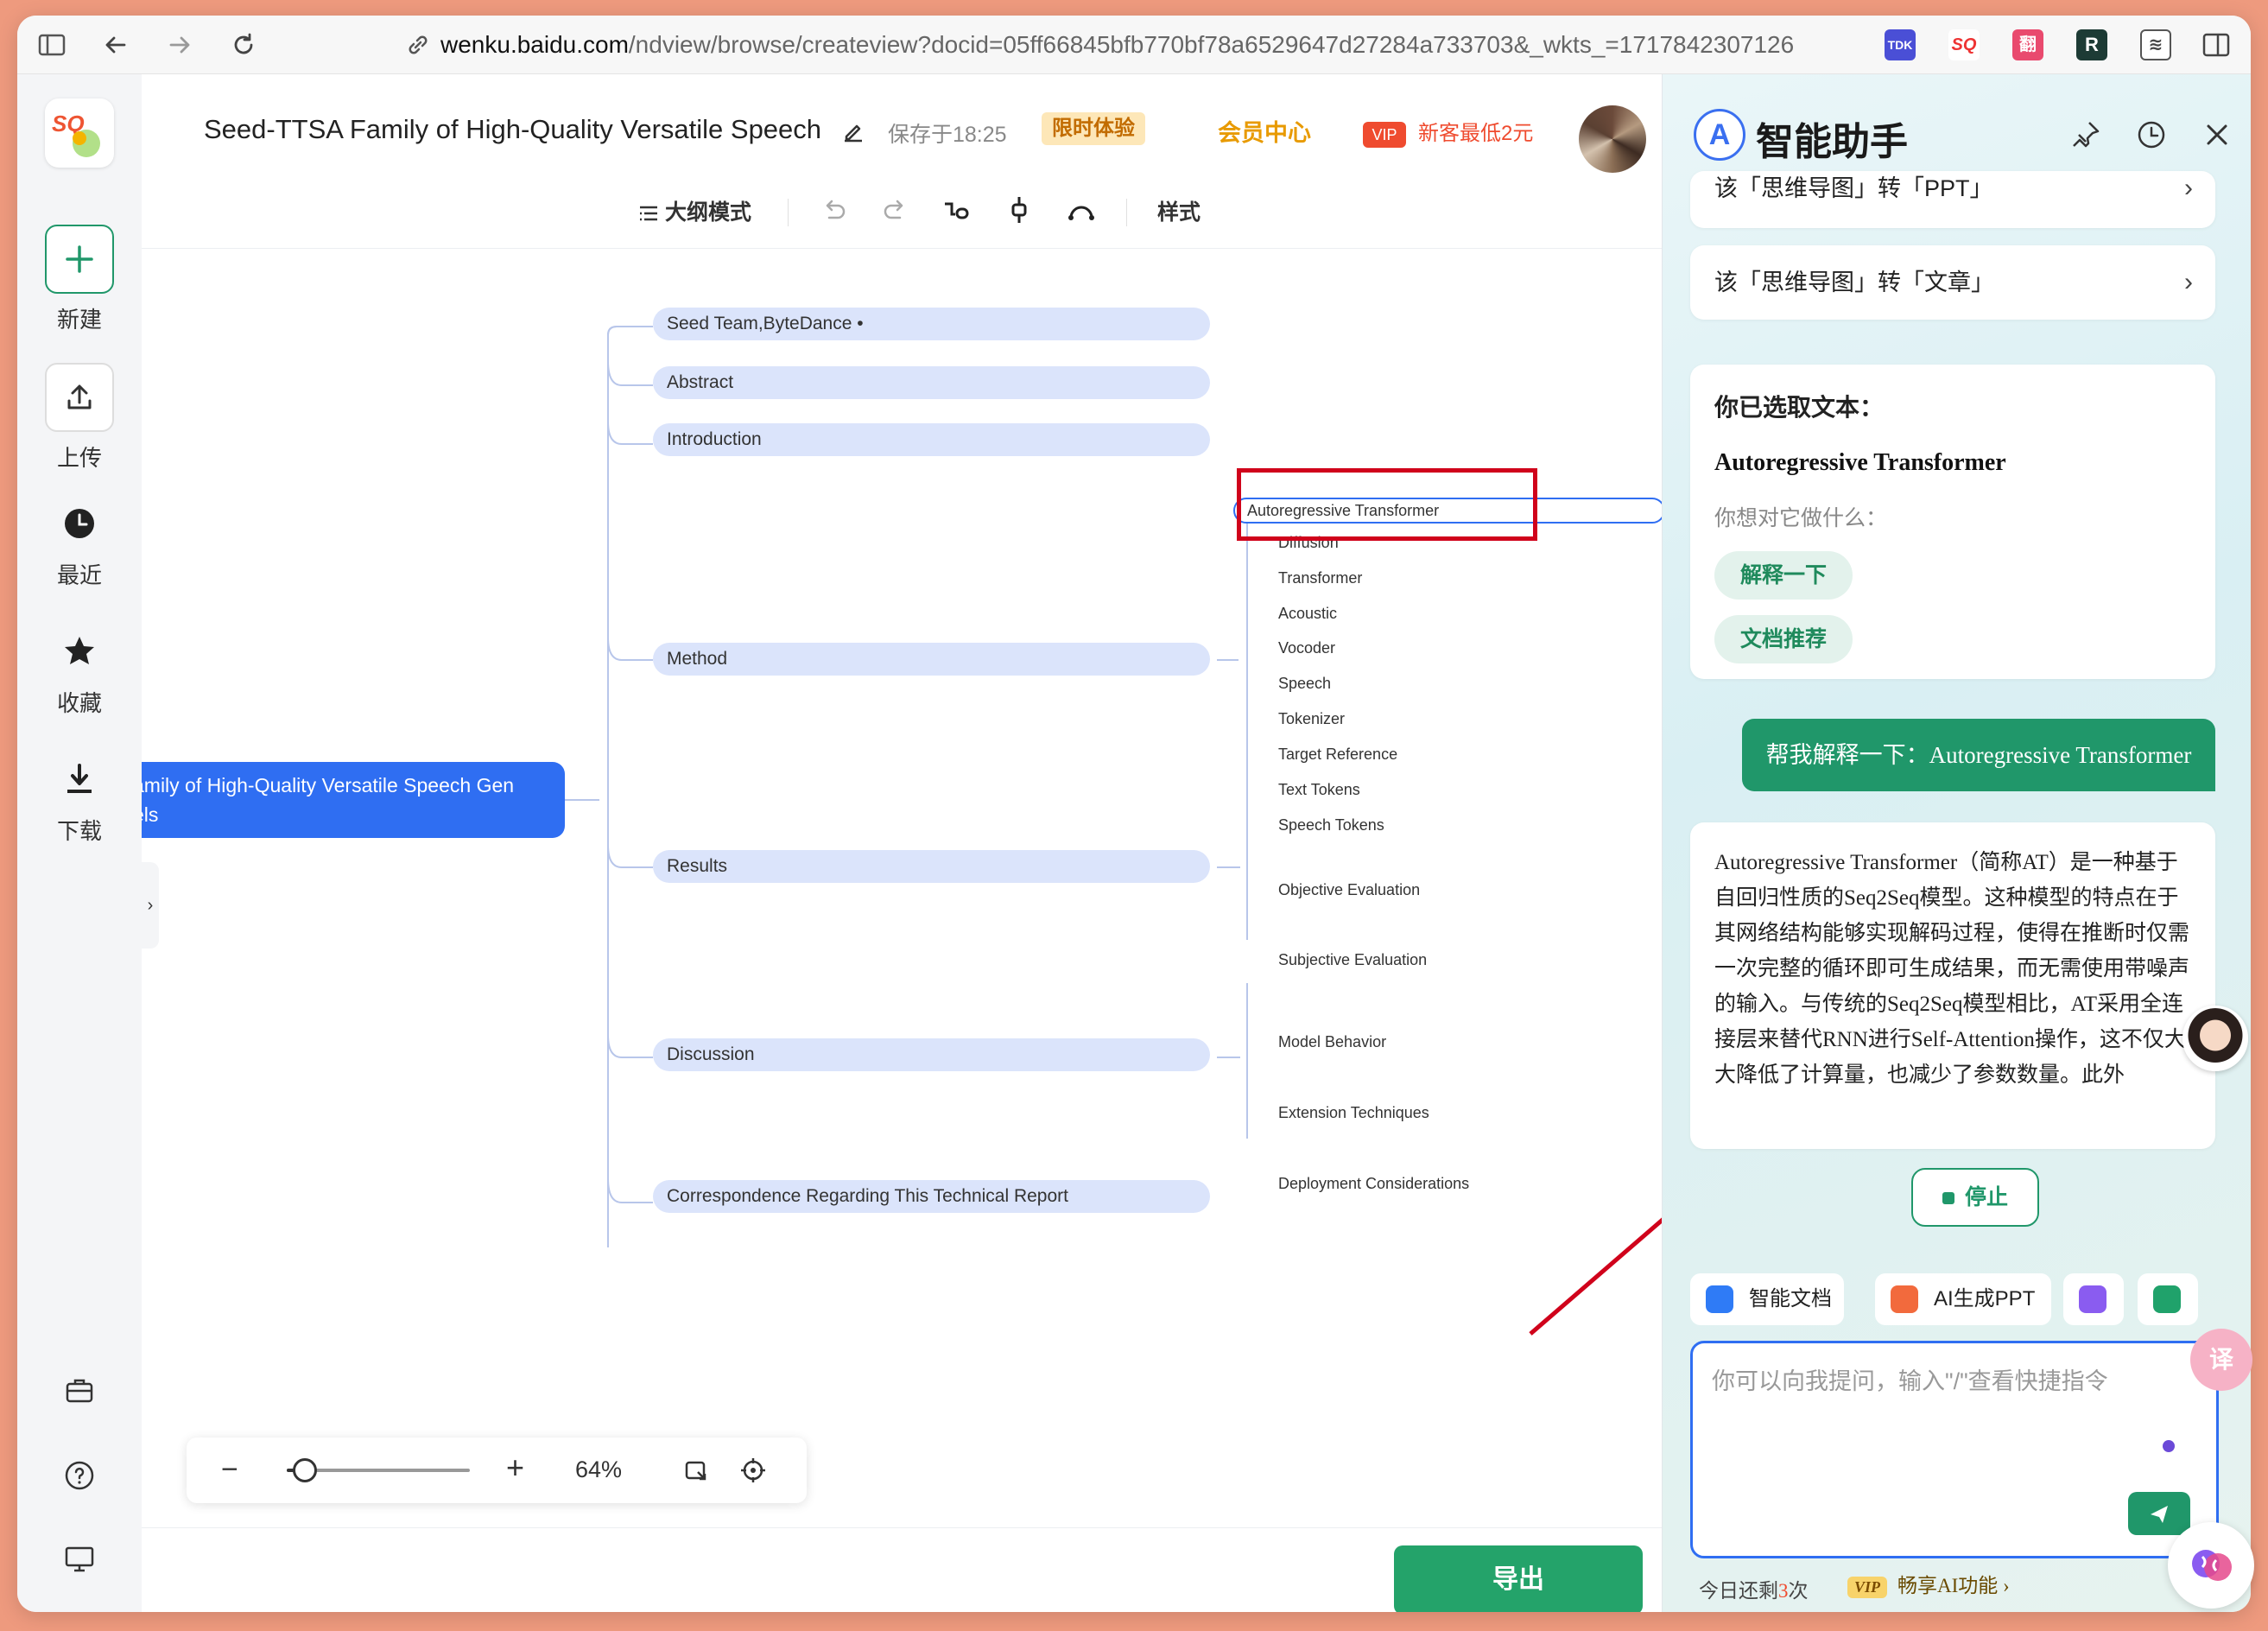 This screenshot has width=2268, height=1631. What do you see at coordinates (1928, 1583) in the screenshot?
I see `vip-ai-features-link: VIP 畅享AI功能 ›` at bounding box center [1928, 1583].